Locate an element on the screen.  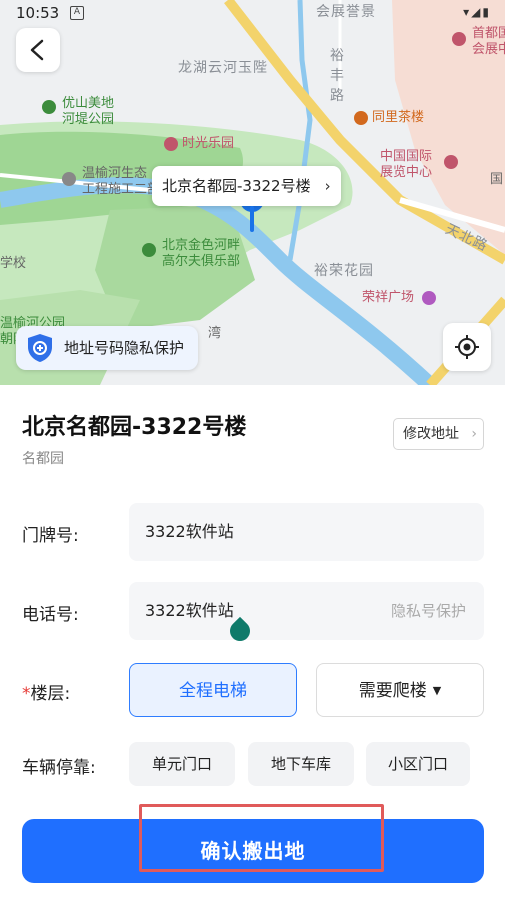
museum-icon is located at coordinates (451, 162).